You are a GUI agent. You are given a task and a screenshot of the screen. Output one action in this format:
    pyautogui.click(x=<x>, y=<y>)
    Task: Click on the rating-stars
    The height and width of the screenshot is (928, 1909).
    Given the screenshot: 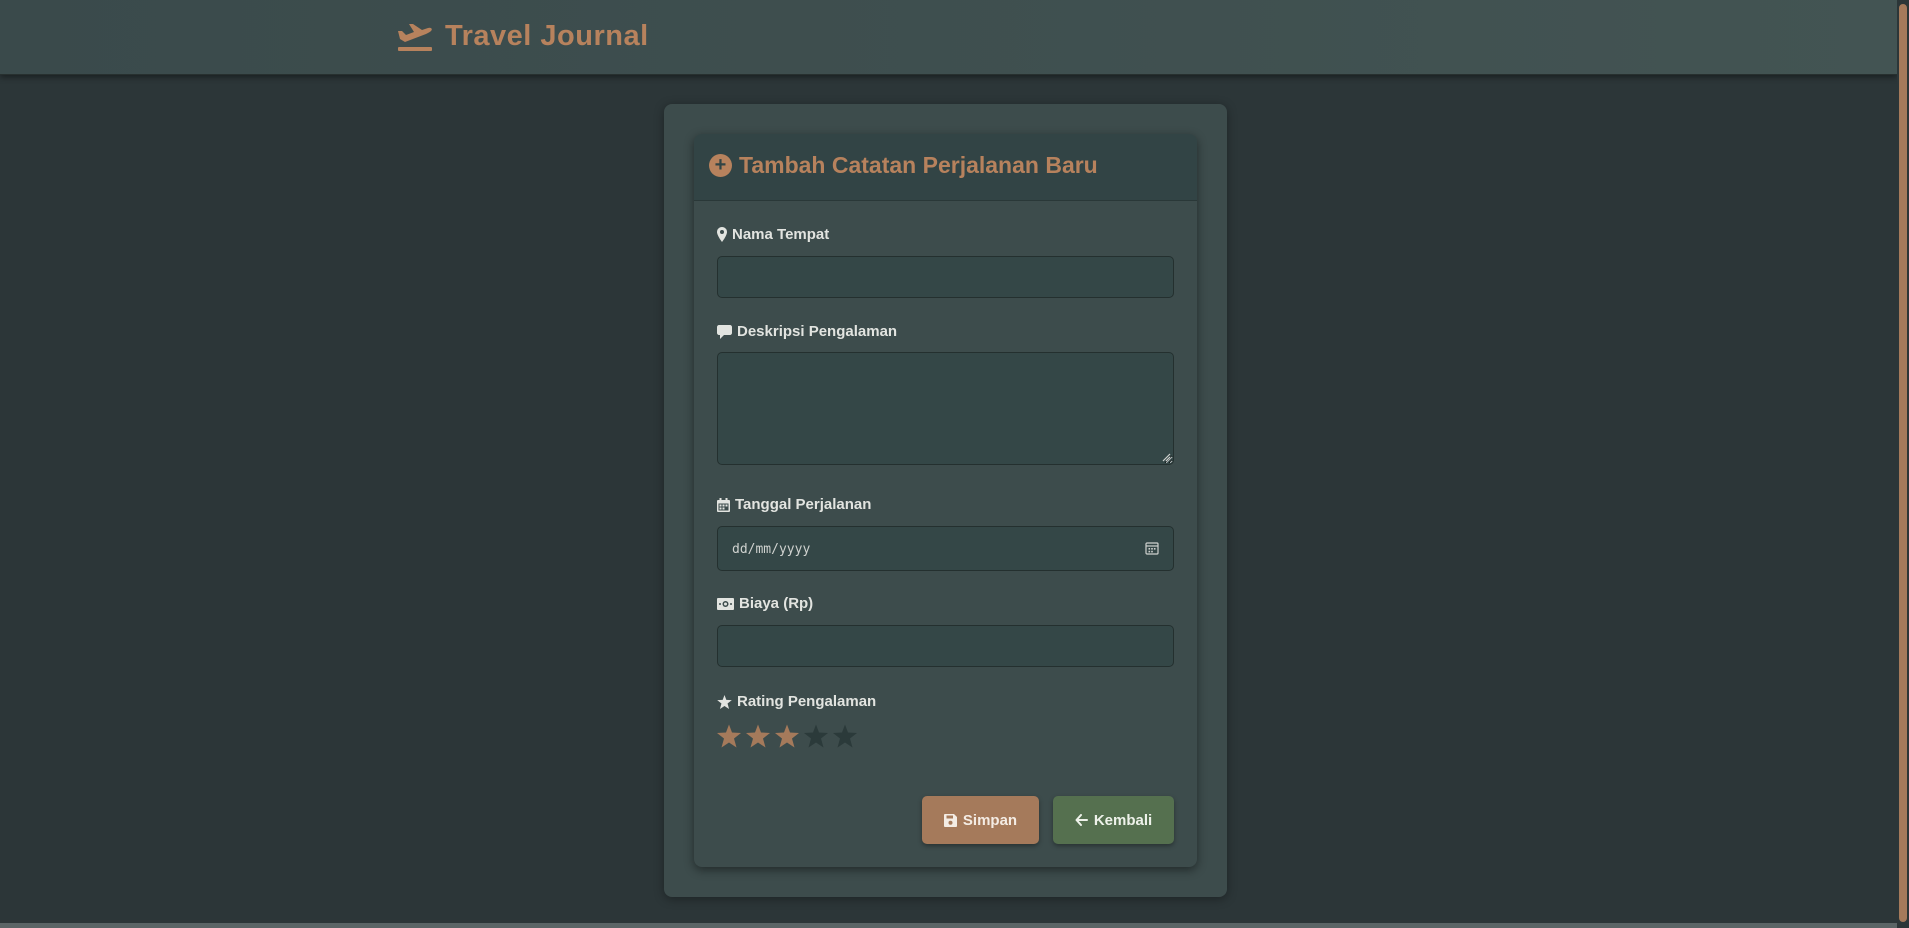 What is the action you would take?
    pyautogui.click(x=787, y=736)
    